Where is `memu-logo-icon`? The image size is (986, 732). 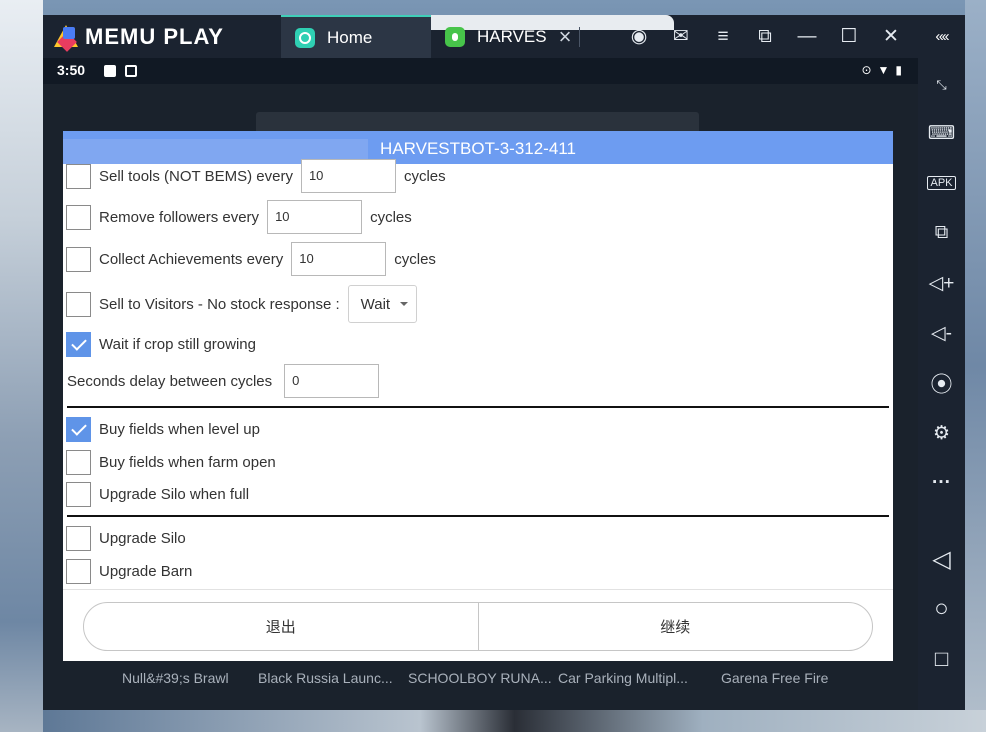
memu-logo-icon is located at coordinates (66, 37).